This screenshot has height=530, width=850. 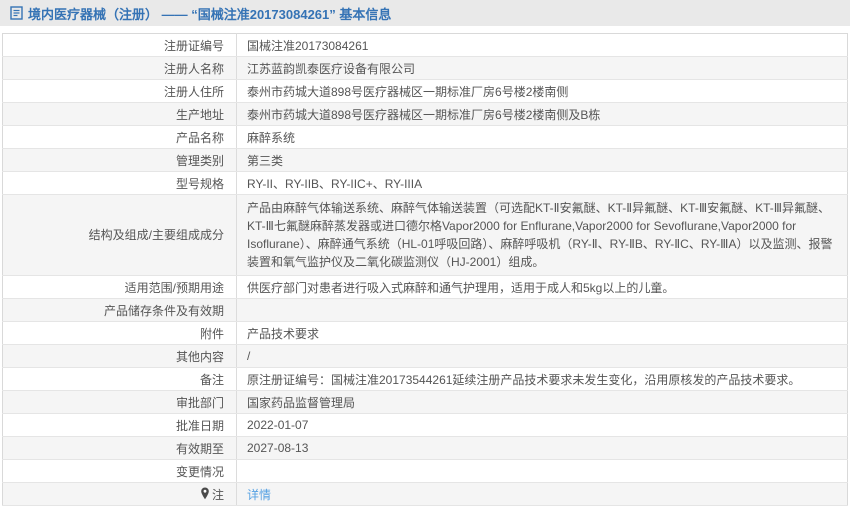 What do you see at coordinates (199, 183) in the screenshot?
I see `row-label: 型号规格` at bounding box center [199, 183].